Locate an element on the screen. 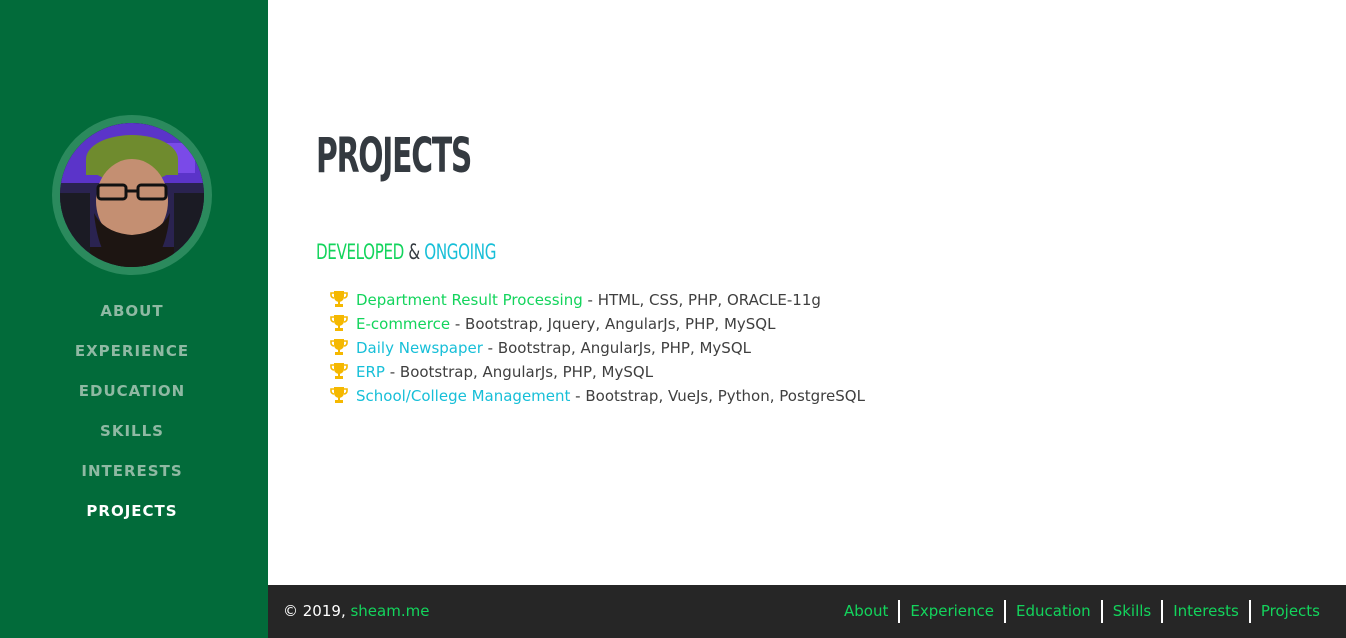  footer-link-interests: Interests is located at coordinates (1205, 611).